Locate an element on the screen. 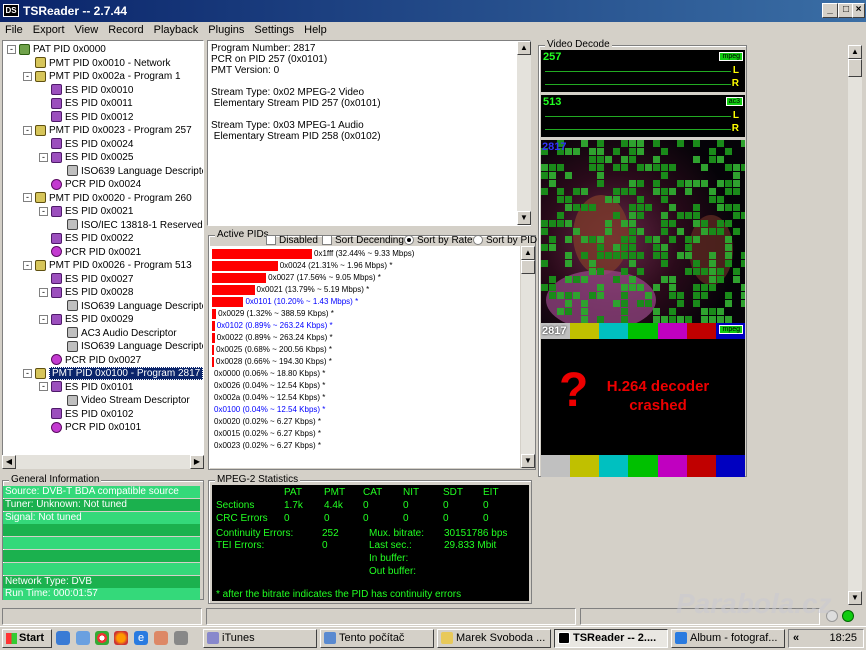 The image size is (866, 650). menu-record: Record is located at coordinates (125, 29).